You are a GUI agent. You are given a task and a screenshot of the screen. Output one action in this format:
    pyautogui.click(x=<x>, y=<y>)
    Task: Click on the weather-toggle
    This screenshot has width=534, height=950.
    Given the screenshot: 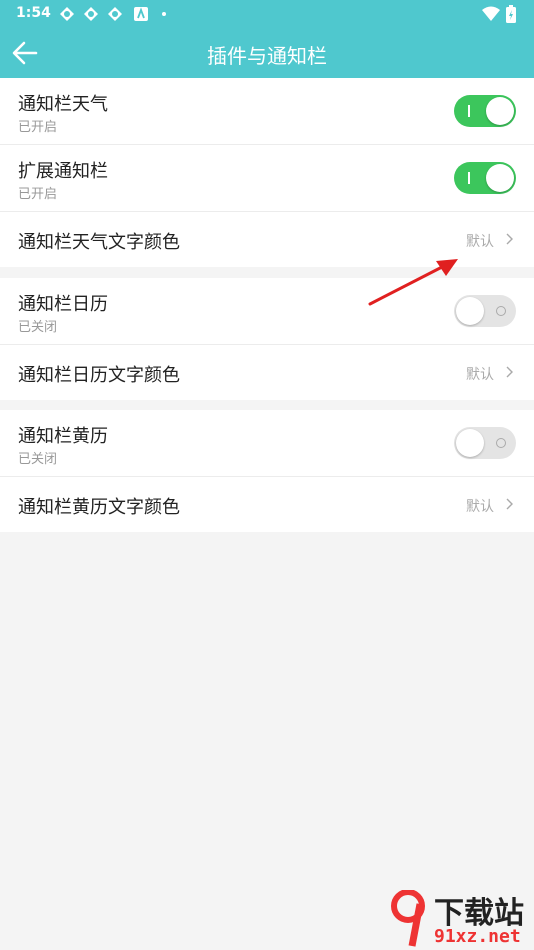 What is the action you would take?
    pyautogui.click(x=485, y=111)
    